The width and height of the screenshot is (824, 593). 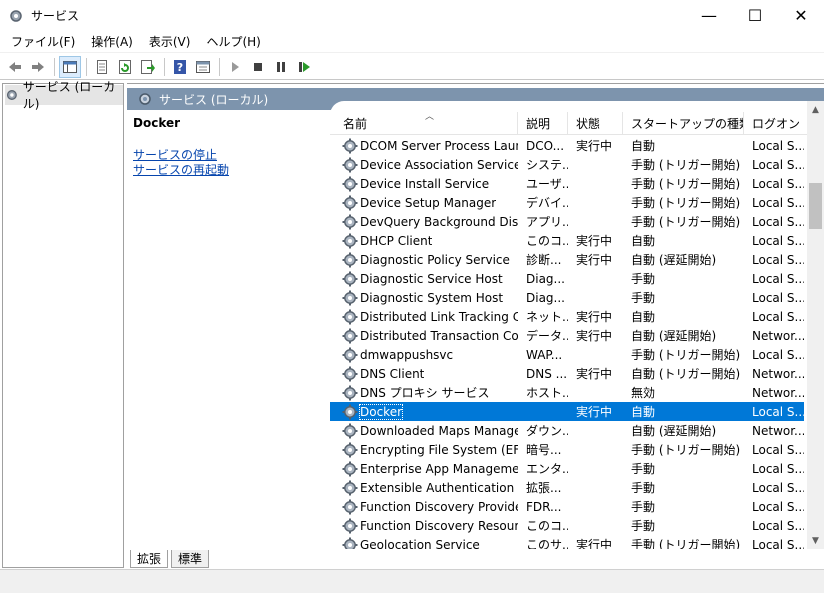 What do you see at coordinates (15, 67) in the screenshot?
I see `back-arrow-icon` at bounding box center [15, 67].